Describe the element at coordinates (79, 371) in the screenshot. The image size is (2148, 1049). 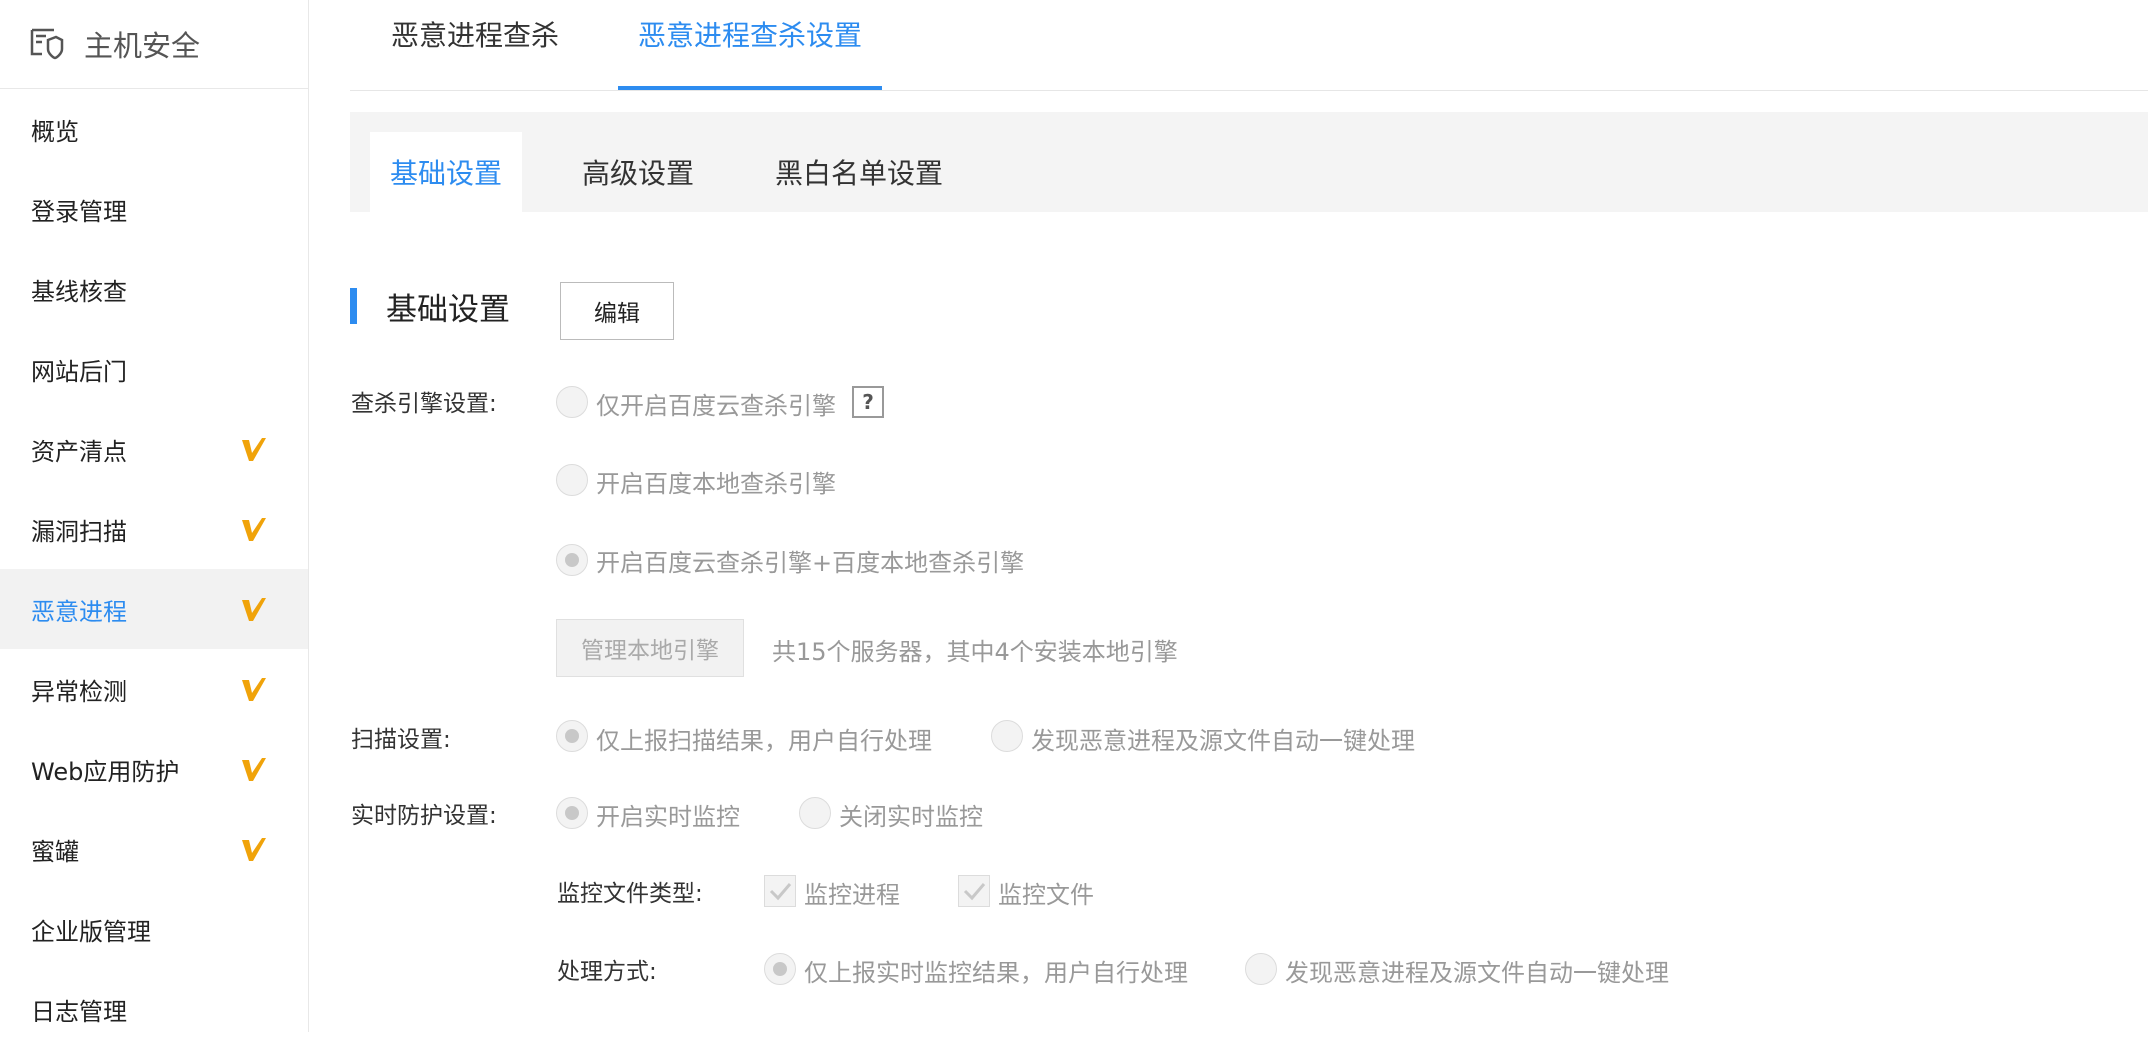
I see `sidebar-item-label: 网站后门` at that location.